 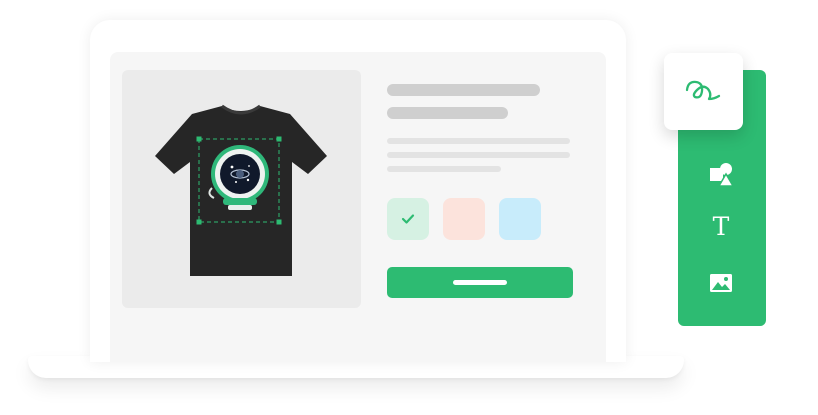 What do you see at coordinates (520, 219) in the screenshot?
I see `color-swatch-blue` at bounding box center [520, 219].